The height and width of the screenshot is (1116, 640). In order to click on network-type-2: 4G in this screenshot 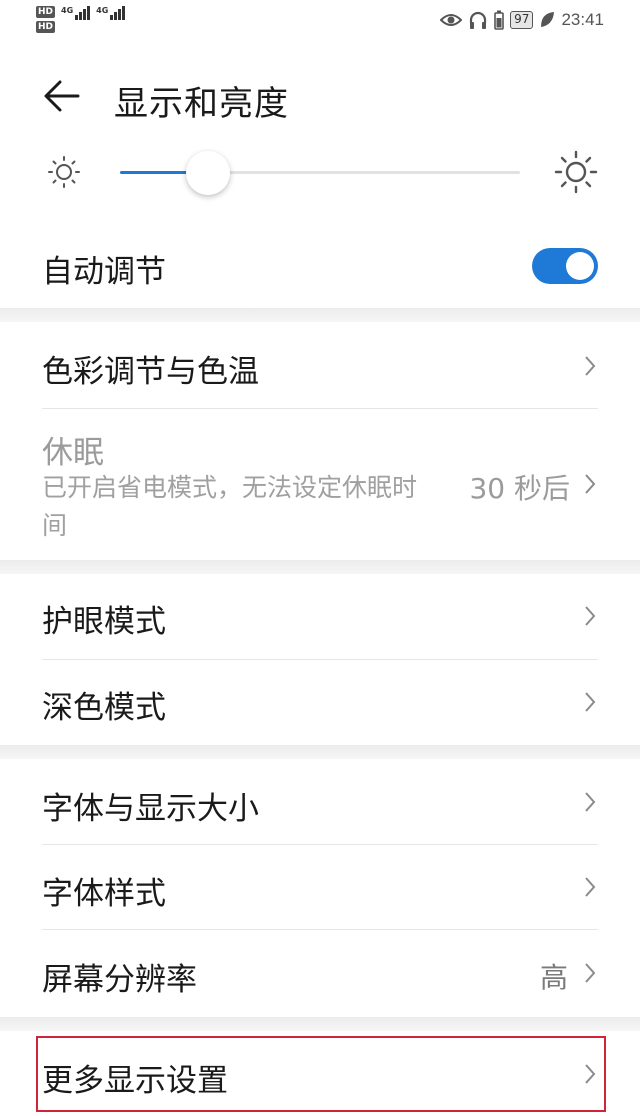, I will do `click(102, 10)`.